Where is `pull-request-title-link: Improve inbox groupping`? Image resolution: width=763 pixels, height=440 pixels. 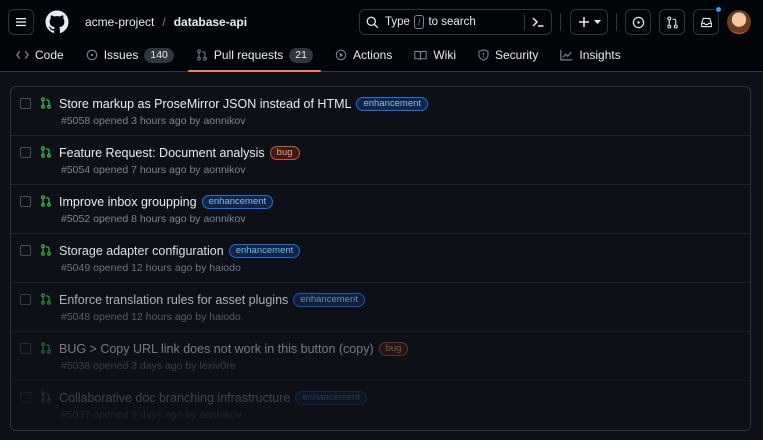
pull-request-title-link: Improve inbox groupping is located at coordinates (128, 202).